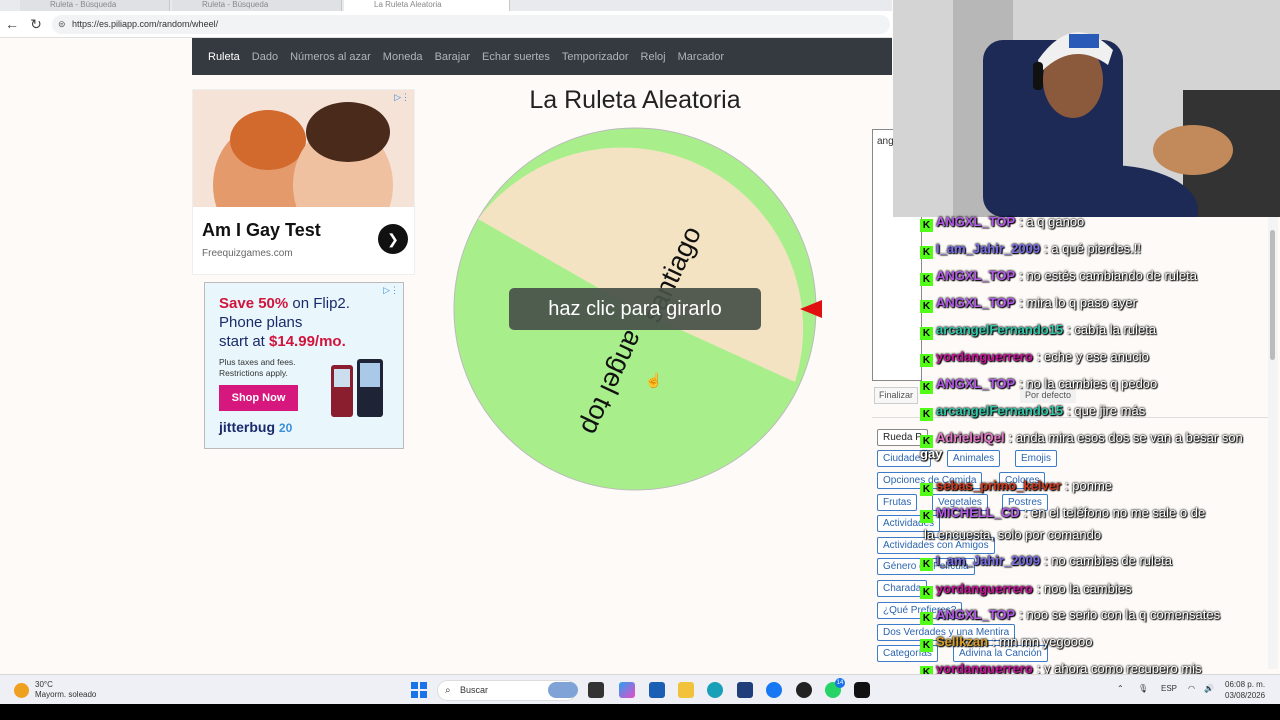 This screenshot has height=720, width=1280. Describe the element at coordinates (1272, 295) in the screenshot. I see `scrollbar-thumb` at that location.